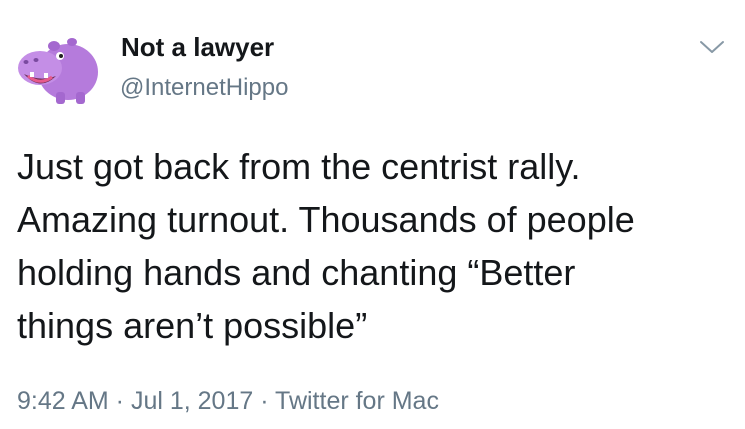 Image resolution: width=745 pixels, height=429 pixels. I want to click on display-name: Not a lawyer, so click(197, 47).